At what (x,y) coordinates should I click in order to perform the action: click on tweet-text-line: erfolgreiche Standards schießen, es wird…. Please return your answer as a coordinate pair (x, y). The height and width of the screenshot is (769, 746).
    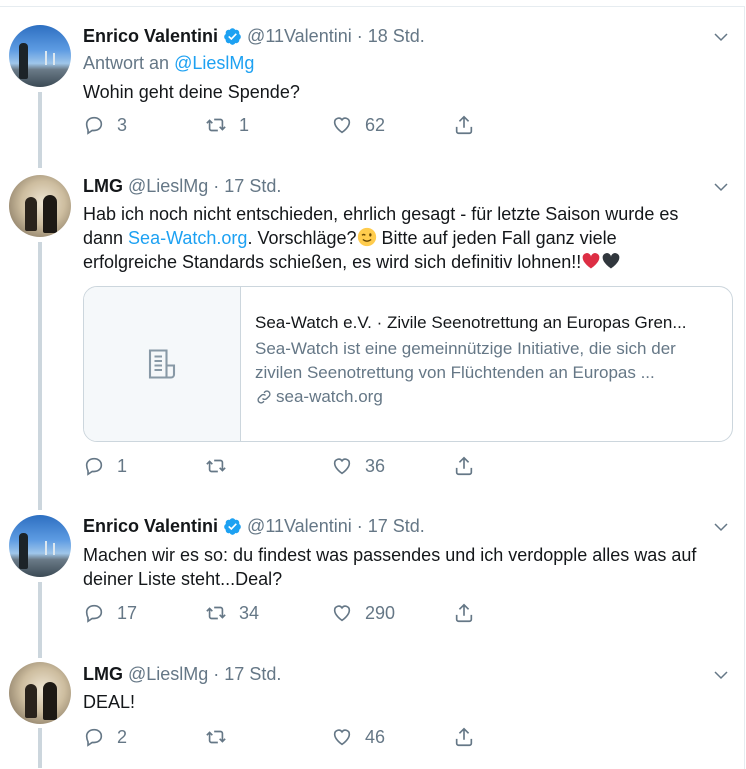
    Looking at the image, I should click on (402, 262).